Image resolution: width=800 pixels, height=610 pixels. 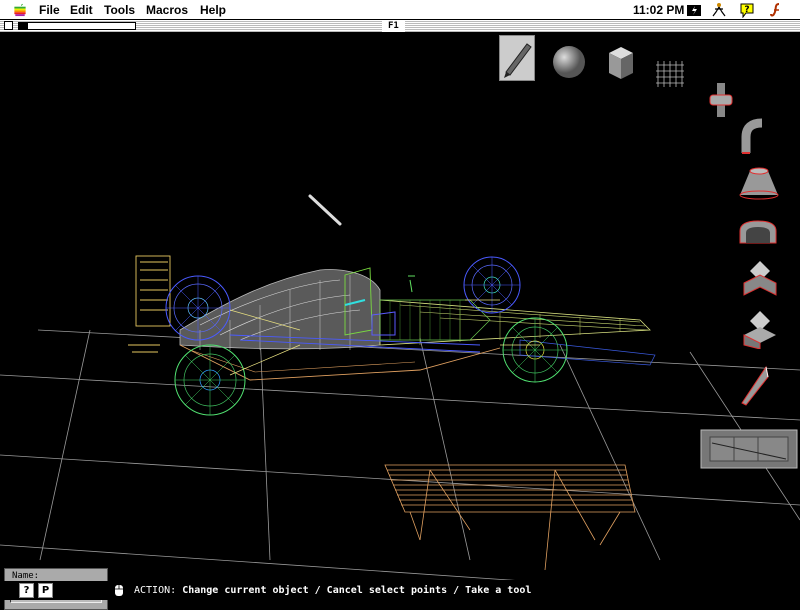 What do you see at coordinates (210, 380) in the screenshot?
I see `rear-wheel-right` at bounding box center [210, 380].